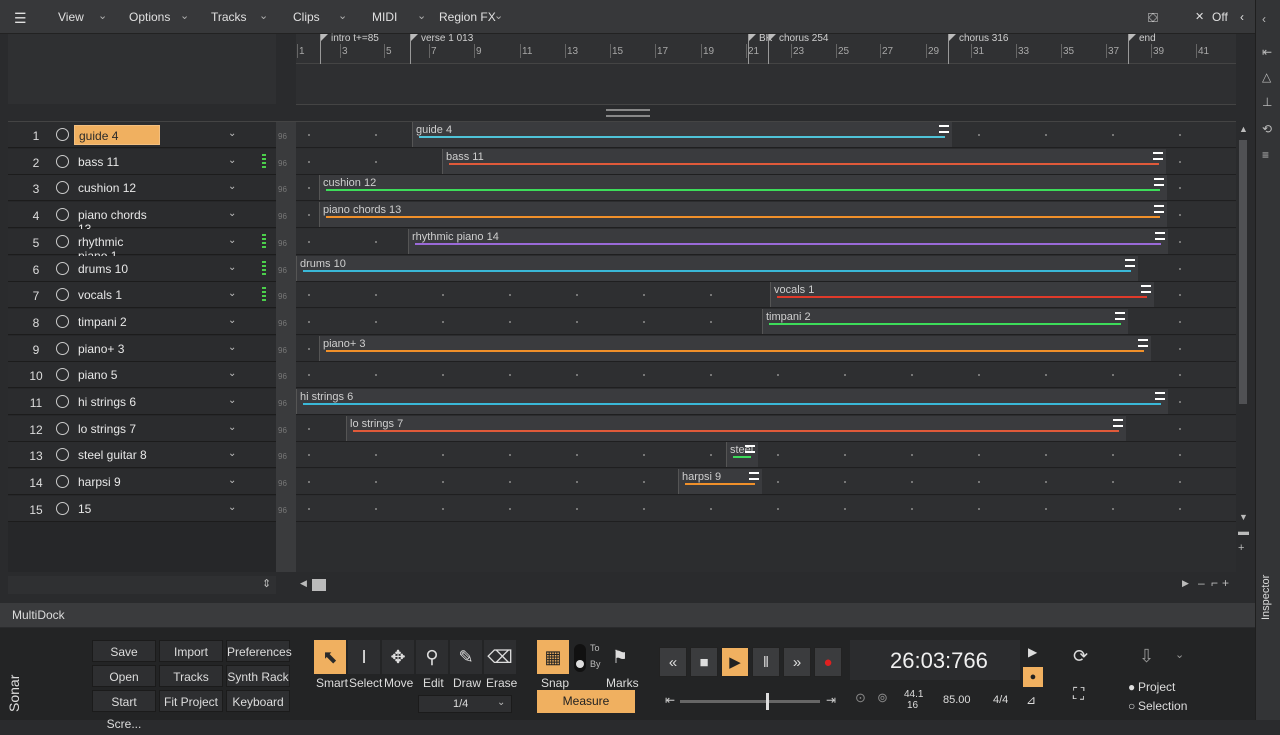 The width and height of the screenshot is (1280, 735). What do you see at coordinates (945, 321) in the screenshot?
I see `clip: timpani 2` at bounding box center [945, 321].